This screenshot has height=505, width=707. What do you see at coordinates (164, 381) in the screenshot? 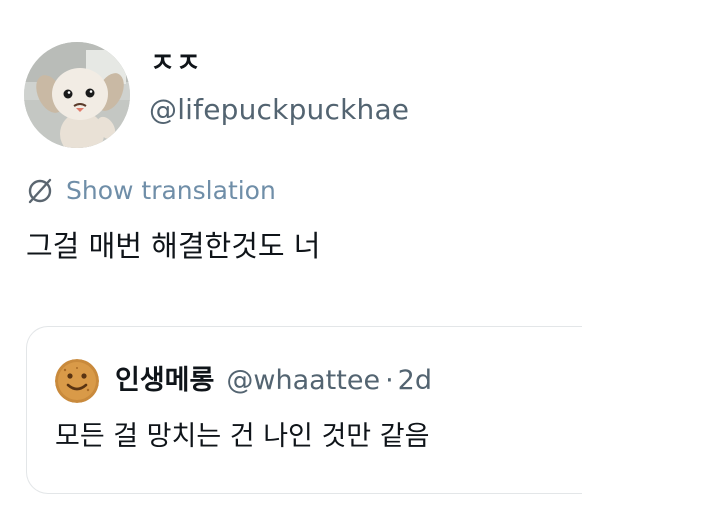
I see `quote-author-display-name: 인생메롱` at bounding box center [164, 381].